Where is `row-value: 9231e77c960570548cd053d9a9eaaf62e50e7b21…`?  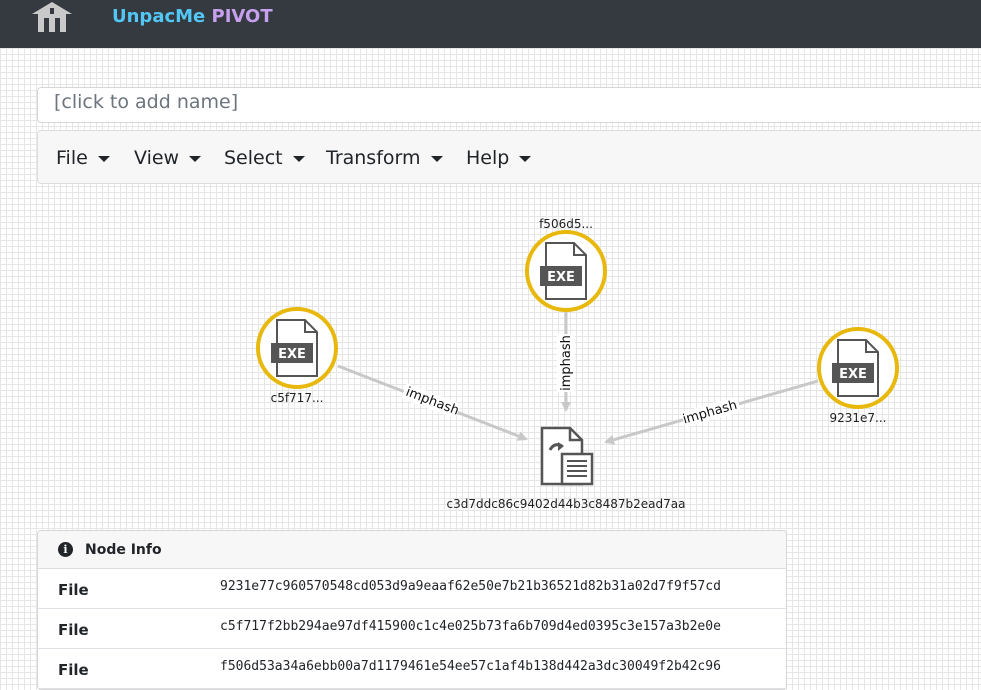
row-value: 9231e77c960570548cd053d9a9eaaf62e50e7b21… is located at coordinates (470, 586).